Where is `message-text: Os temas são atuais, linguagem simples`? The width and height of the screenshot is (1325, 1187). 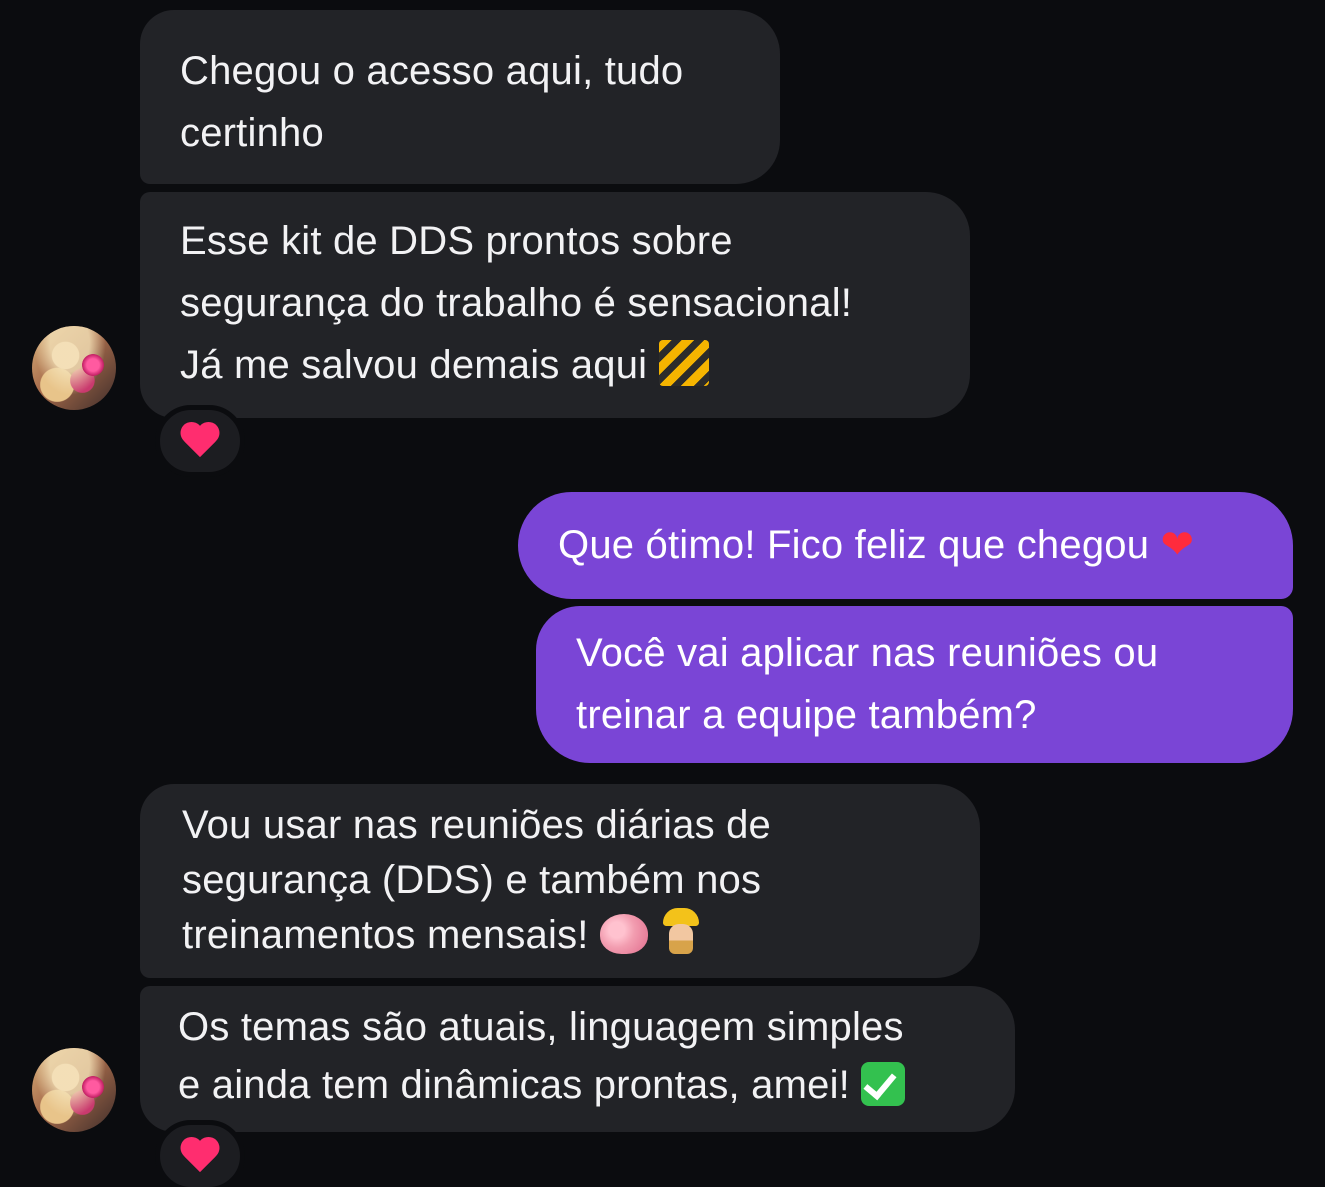 message-text: Os temas são atuais, linguagem simples is located at coordinates (541, 1027).